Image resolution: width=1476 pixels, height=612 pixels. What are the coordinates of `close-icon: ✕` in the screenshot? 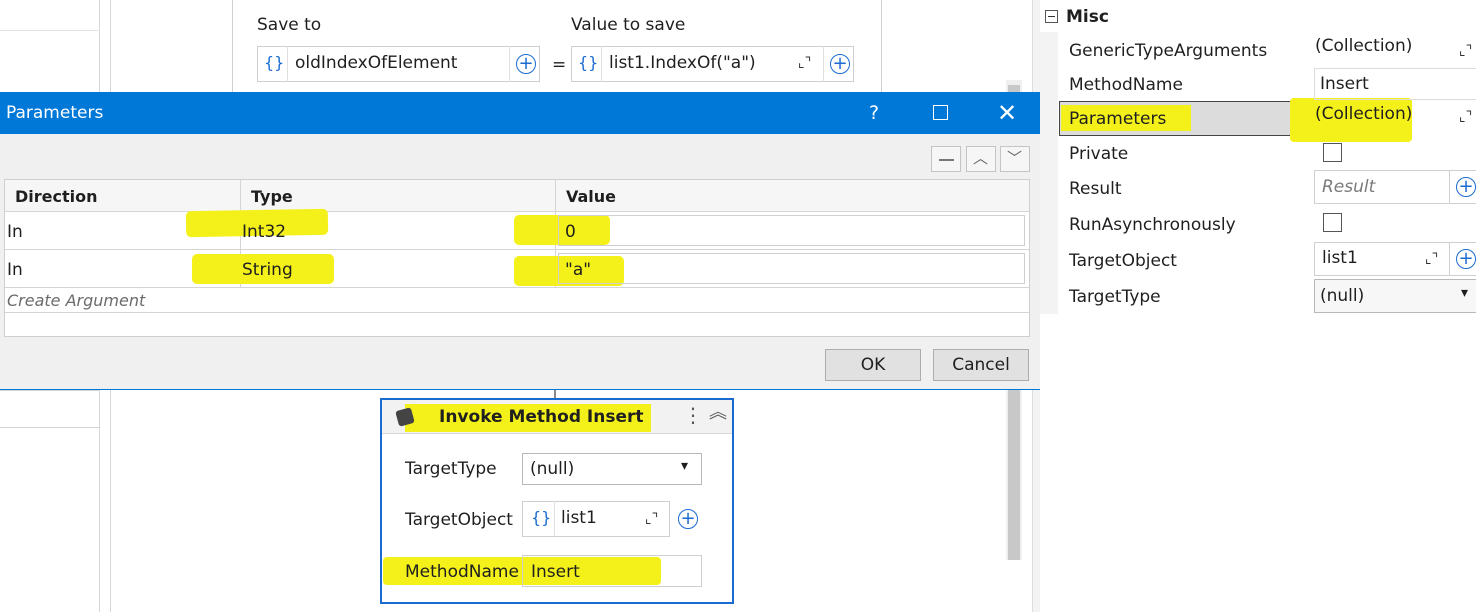 It's located at (1007, 113).